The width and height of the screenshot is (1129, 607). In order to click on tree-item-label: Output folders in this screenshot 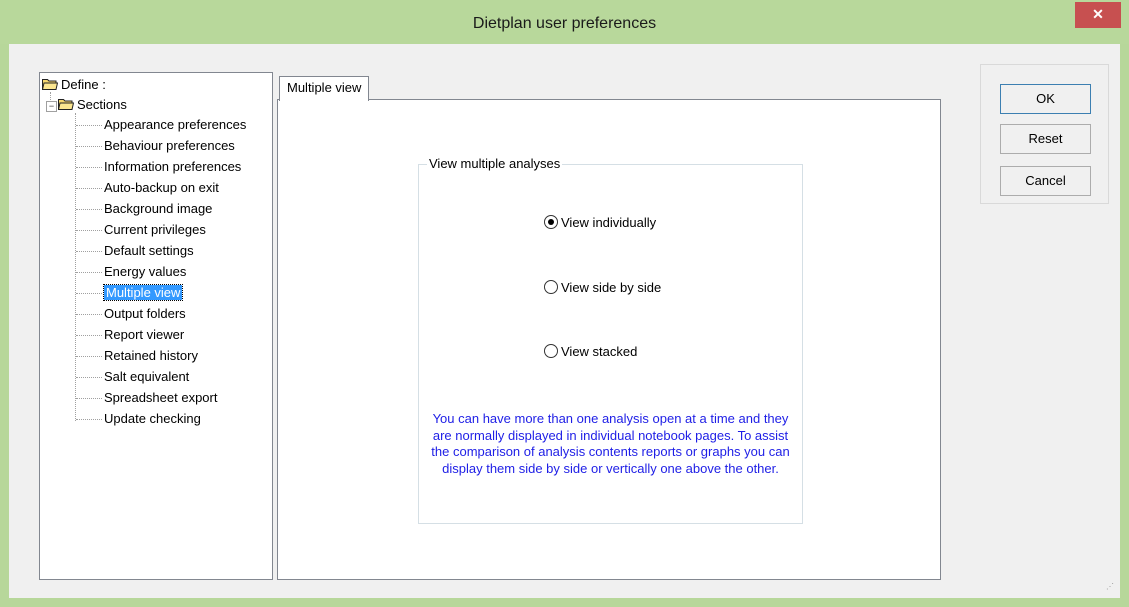, I will do `click(145, 313)`.